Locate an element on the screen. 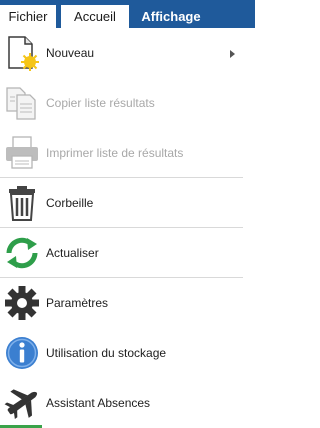  menu-item-actualiser: Actualiser is located at coordinates (127, 253).